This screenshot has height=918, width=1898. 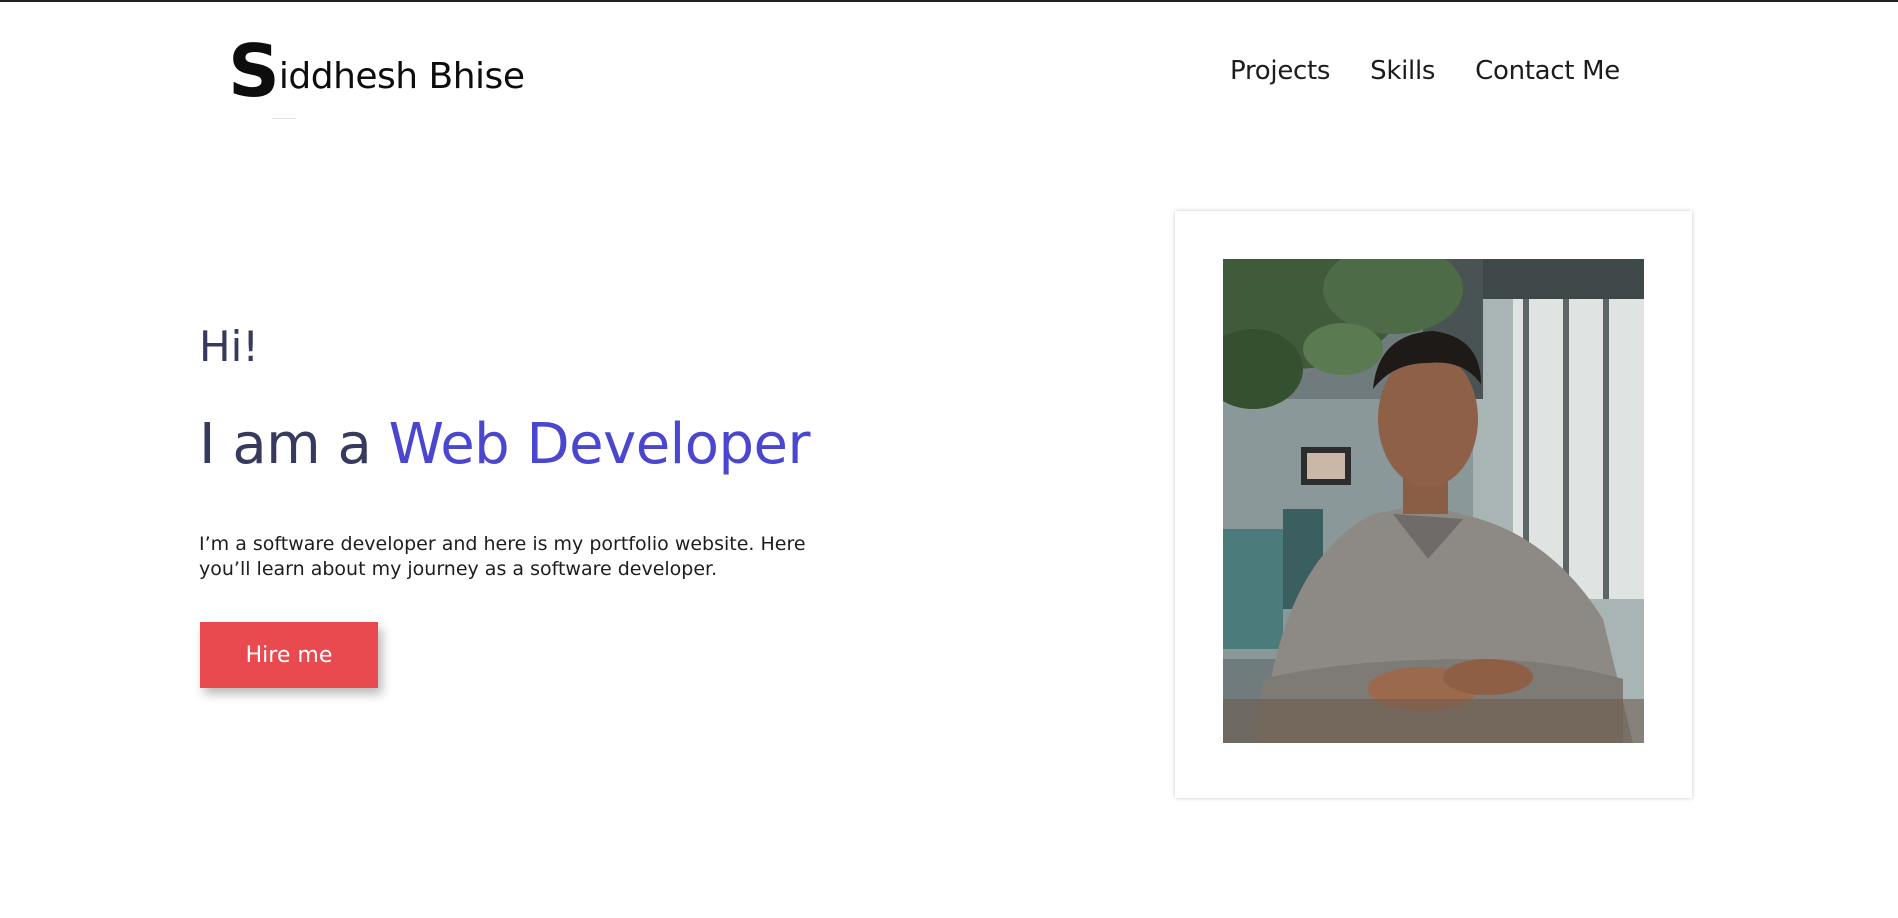 What do you see at coordinates (284, 118) in the screenshot?
I see `logo-underline` at bounding box center [284, 118].